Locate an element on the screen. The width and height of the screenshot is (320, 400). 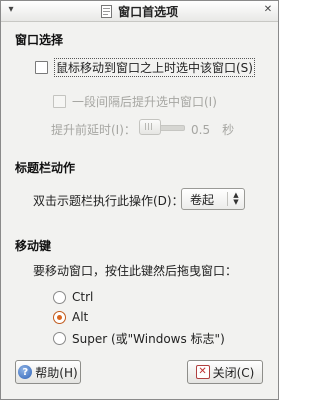
movement-key-heading: 移动键 is located at coordinates (33, 246).